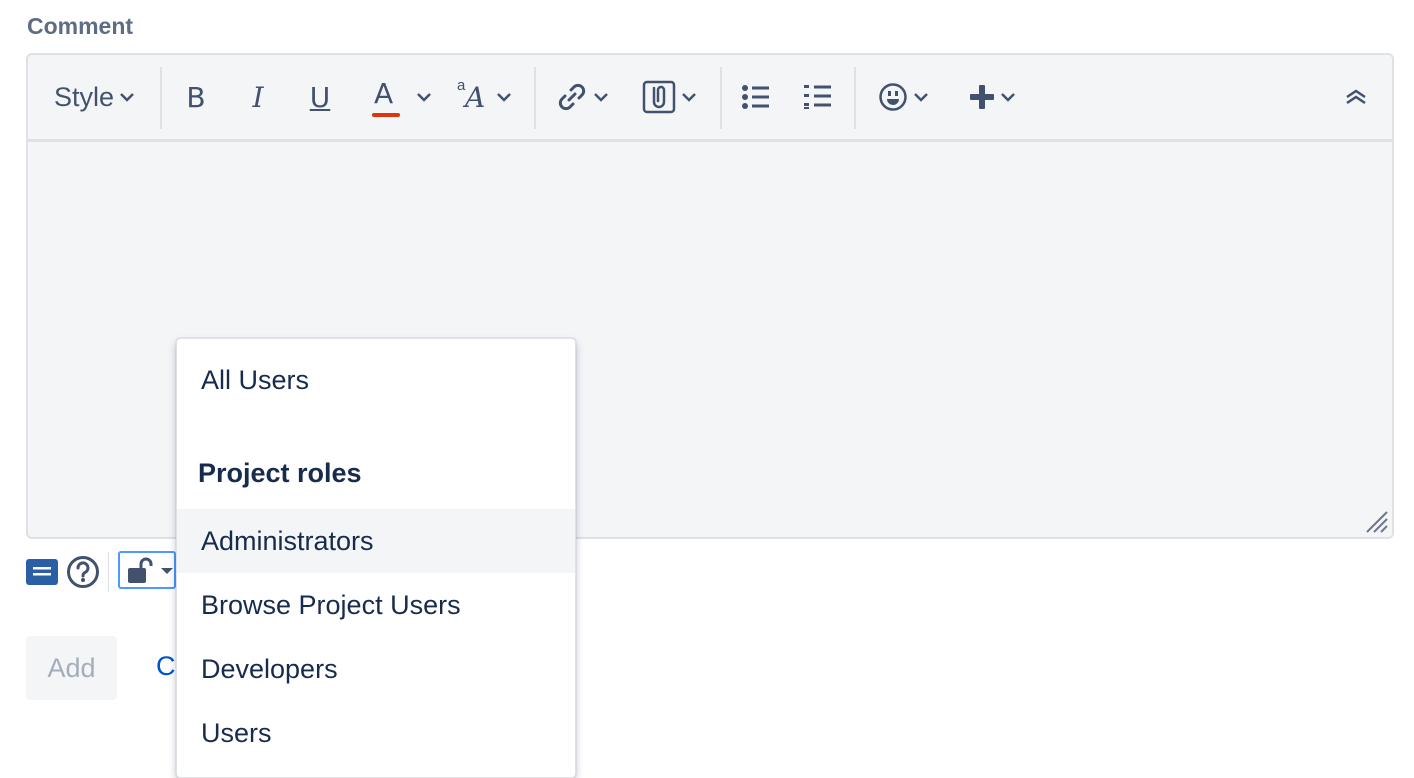 This screenshot has width=1414, height=778. What do you see at coordinates (659, 97) in the screenshot?
I see `attachment-icon` at bounding box center [659, 97].